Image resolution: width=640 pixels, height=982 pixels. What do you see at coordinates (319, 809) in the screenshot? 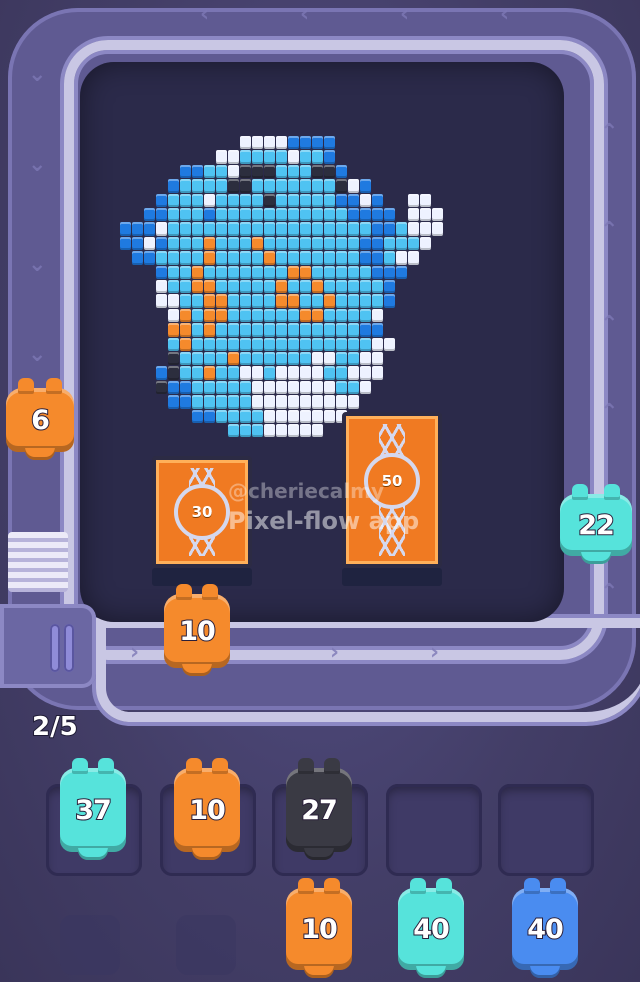
I see `slot-creature: 27` at bounding box center [319, 809].